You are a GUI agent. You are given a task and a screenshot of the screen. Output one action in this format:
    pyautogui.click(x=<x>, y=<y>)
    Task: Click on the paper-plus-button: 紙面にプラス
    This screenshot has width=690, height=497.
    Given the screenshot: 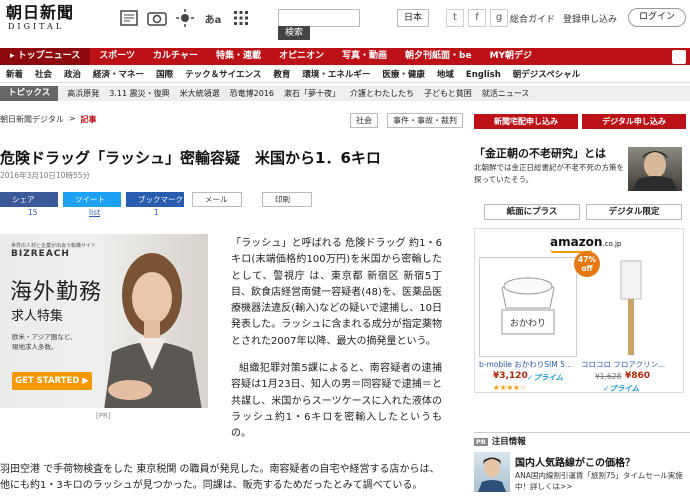 What is the action you would take?
    pyautogui.click(x=532, y=212)
    